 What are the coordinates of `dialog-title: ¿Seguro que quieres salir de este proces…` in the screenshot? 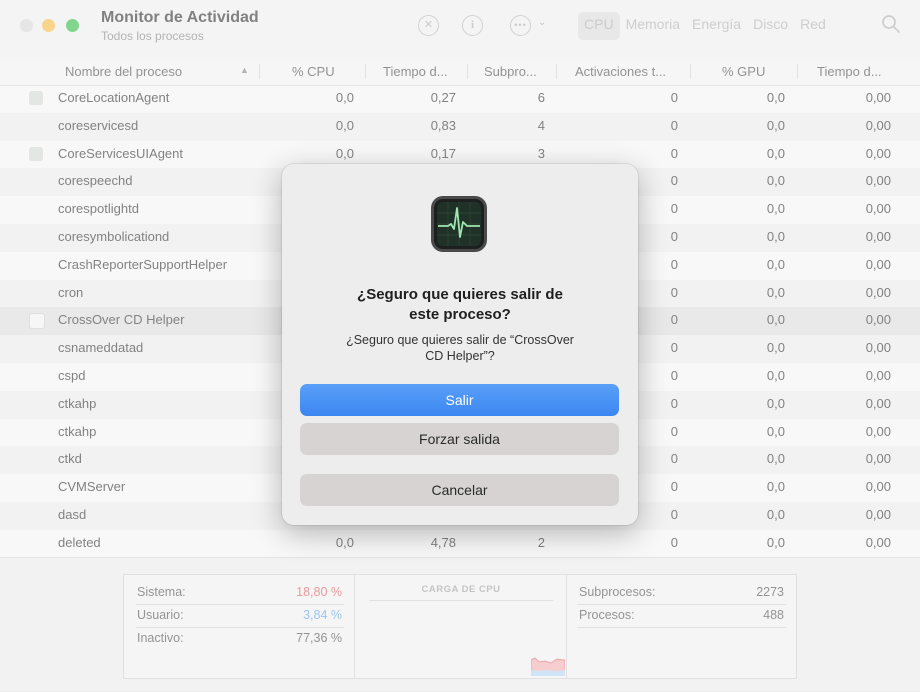 It's located at (460, 305).